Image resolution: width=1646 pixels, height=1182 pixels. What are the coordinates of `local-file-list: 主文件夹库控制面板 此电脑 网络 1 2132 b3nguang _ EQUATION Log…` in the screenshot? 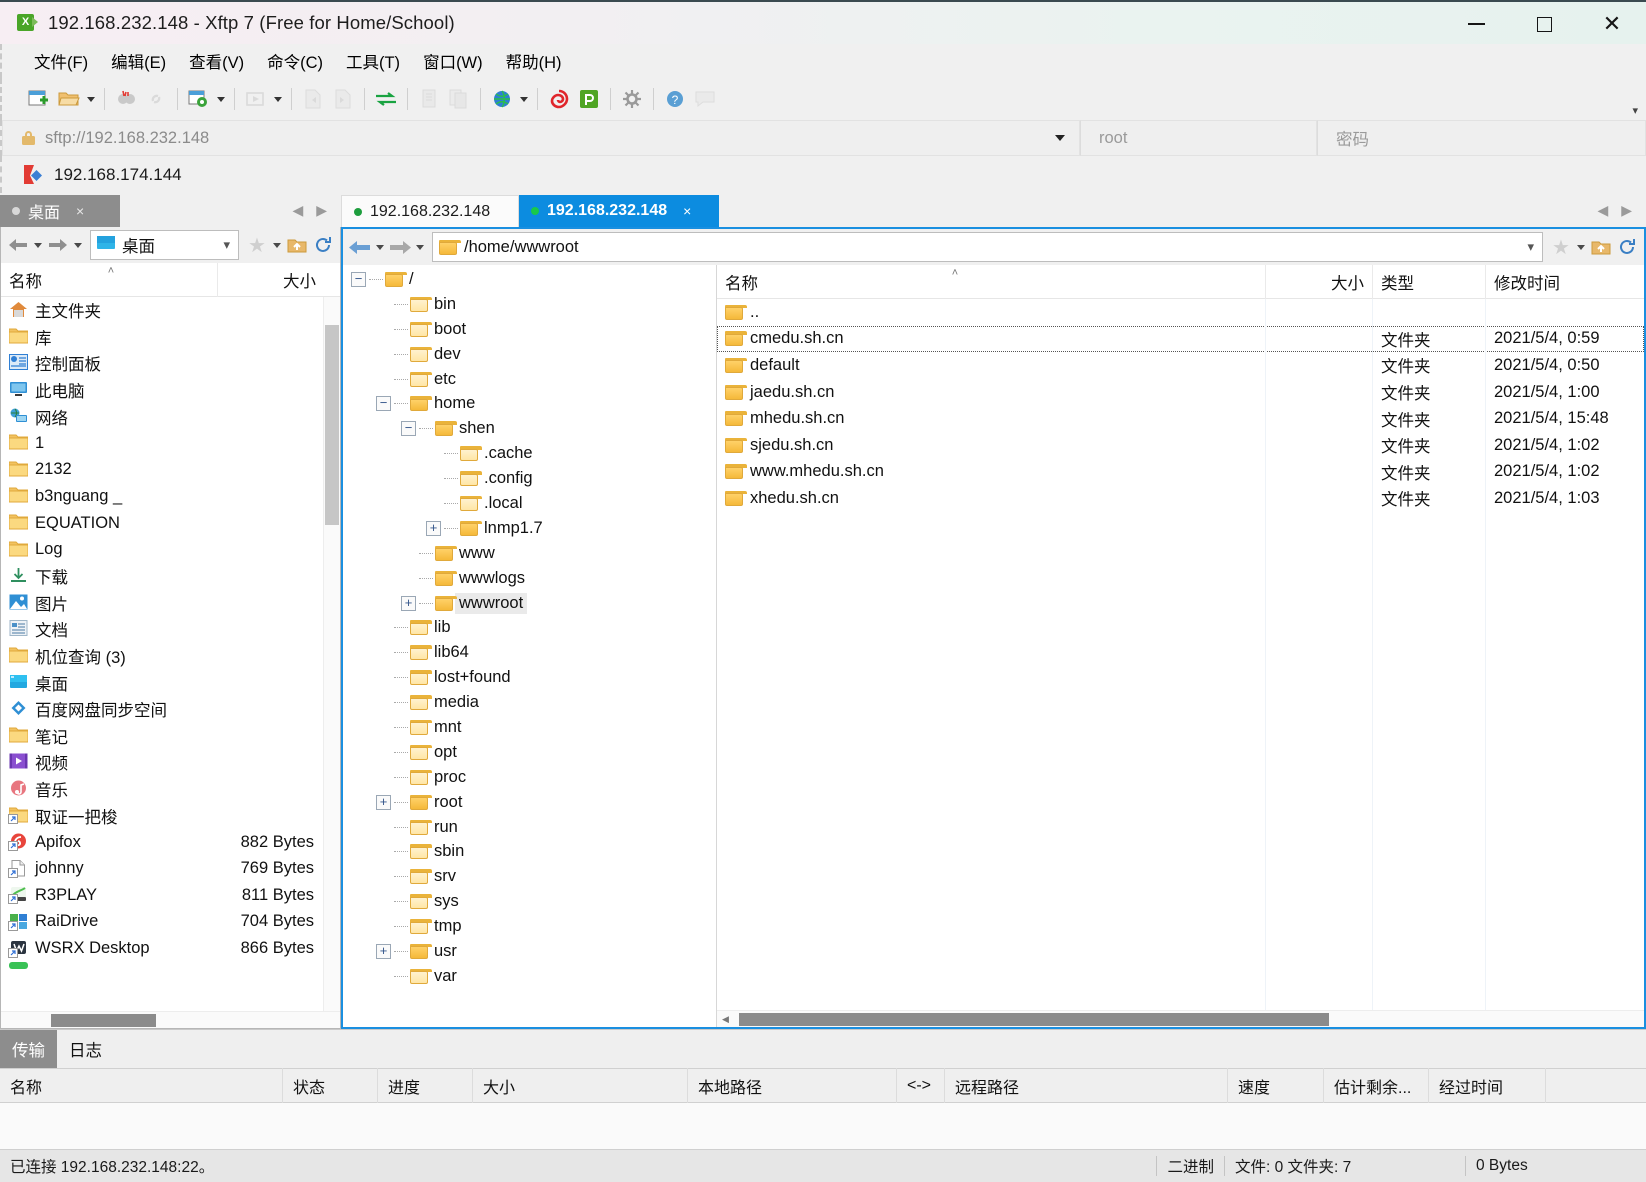 It's located at (162, 654).